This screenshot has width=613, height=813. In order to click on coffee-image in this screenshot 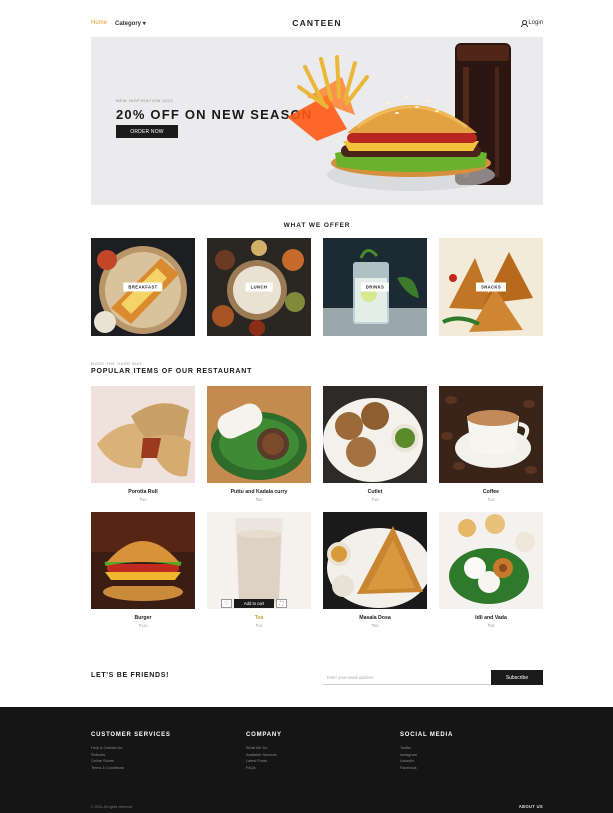, I will do `click(491, 434)`.